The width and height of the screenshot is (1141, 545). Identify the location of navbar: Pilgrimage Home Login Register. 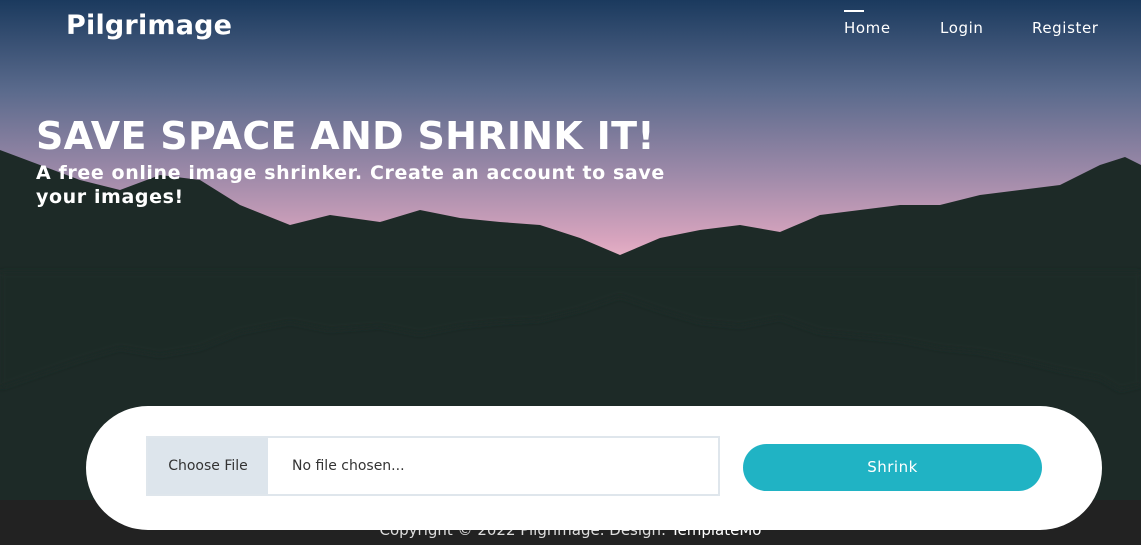
(570, 29).